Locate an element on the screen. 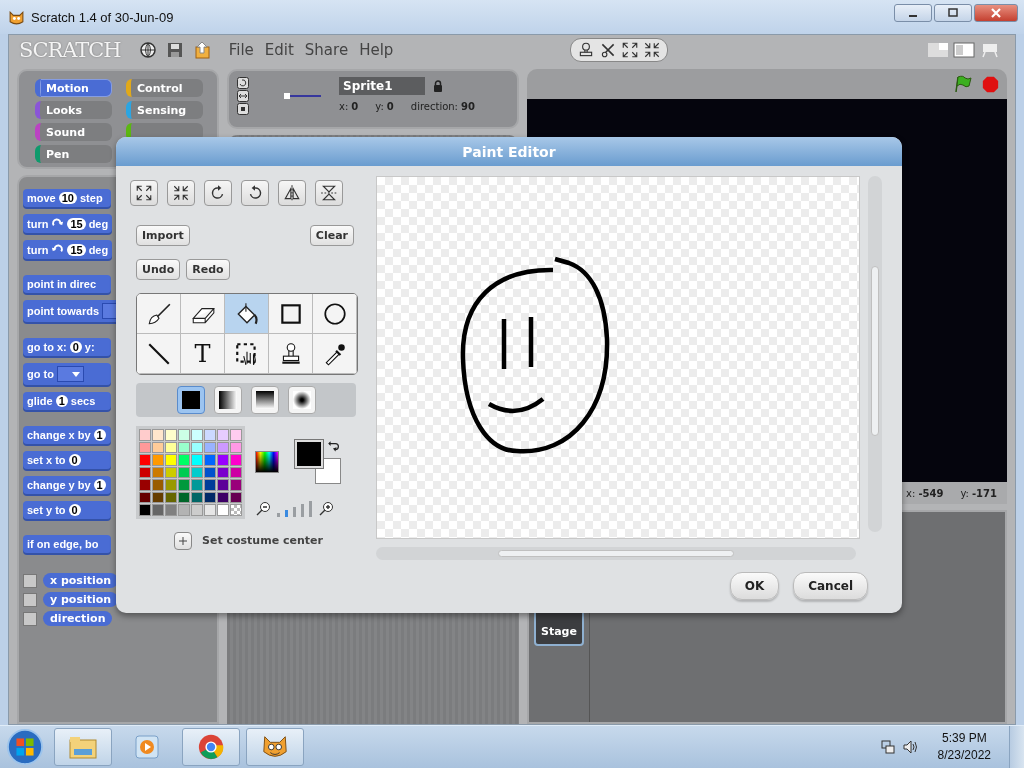  vertical-scrollbar is located at coordinates (875, 354).